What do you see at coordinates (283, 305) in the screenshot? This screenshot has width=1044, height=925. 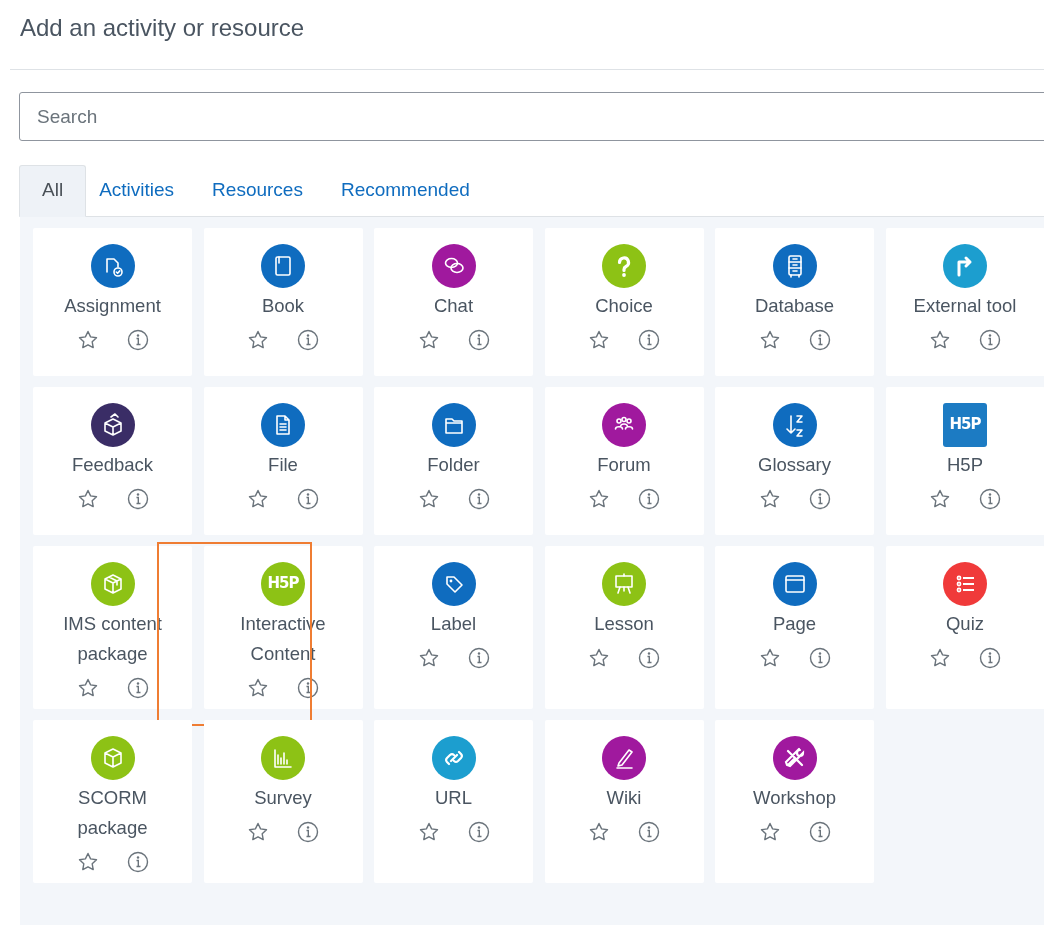 I see `activity-name: Book` at bounding box center [283, 305].